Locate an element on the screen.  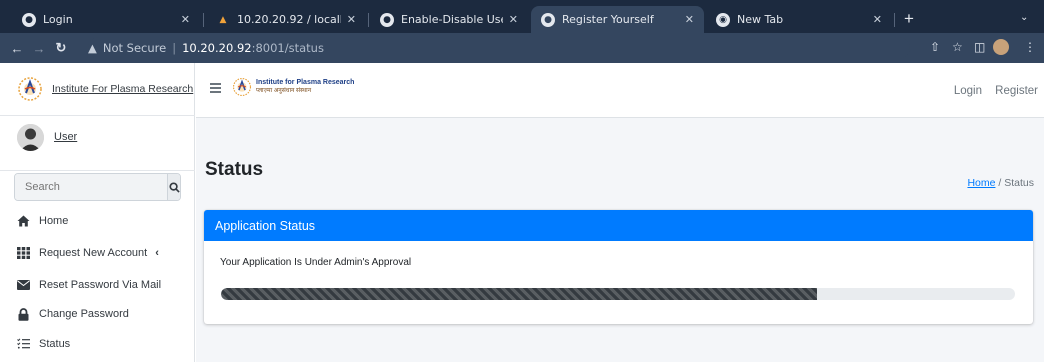
profile-avatar-icon is located at coordinates (1001, 47).